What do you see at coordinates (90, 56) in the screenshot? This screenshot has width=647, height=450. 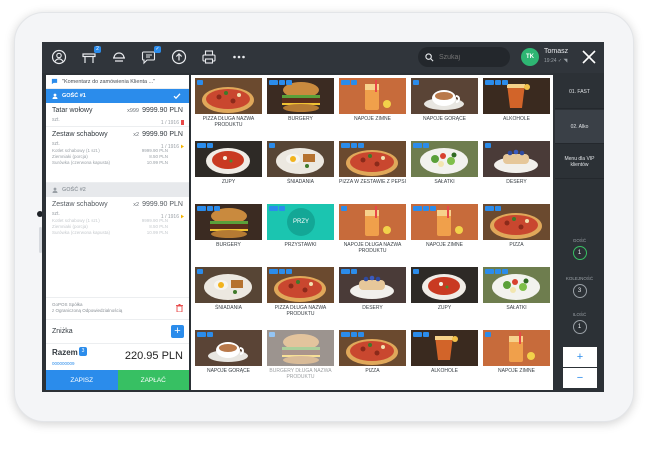 I see `table-icon: 2` at bounding box center [90, 56].